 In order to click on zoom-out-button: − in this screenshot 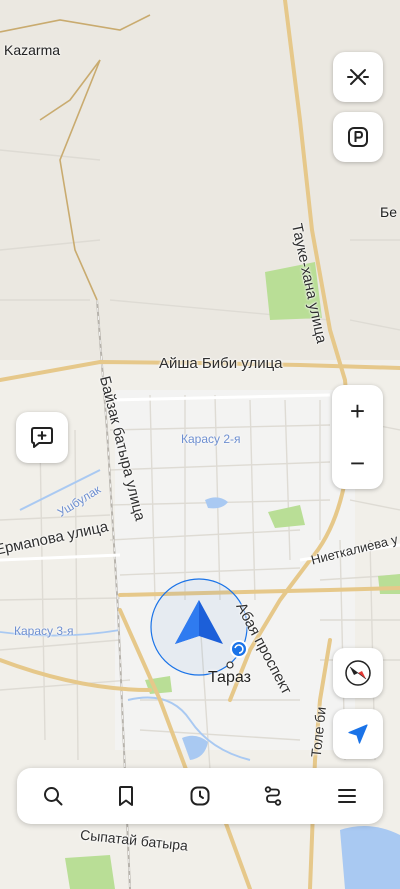, I will do `click(357, 463)`.